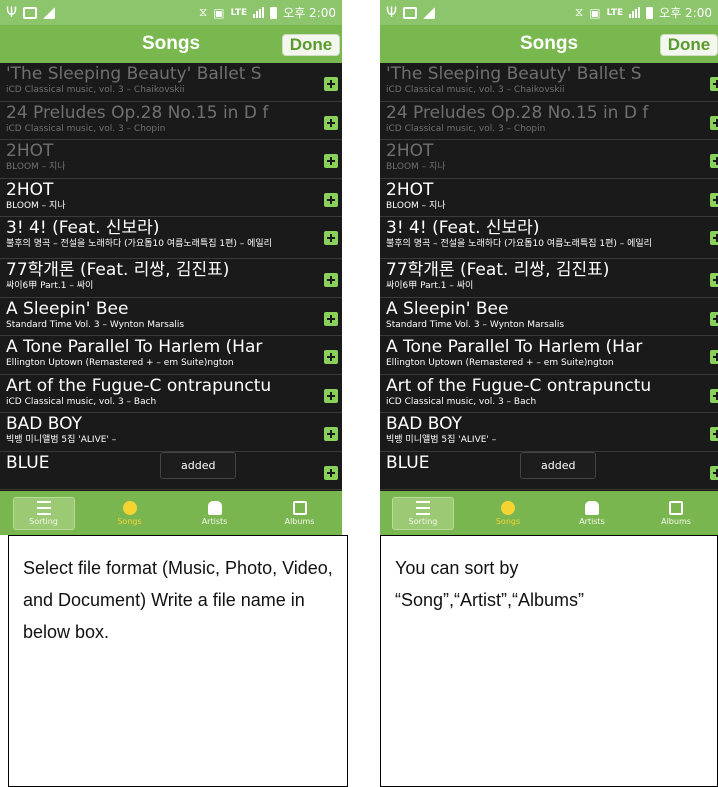  I want to click on song-title: 77학개론 (Feat. 리쌍, 김진표), so click(118, 270).